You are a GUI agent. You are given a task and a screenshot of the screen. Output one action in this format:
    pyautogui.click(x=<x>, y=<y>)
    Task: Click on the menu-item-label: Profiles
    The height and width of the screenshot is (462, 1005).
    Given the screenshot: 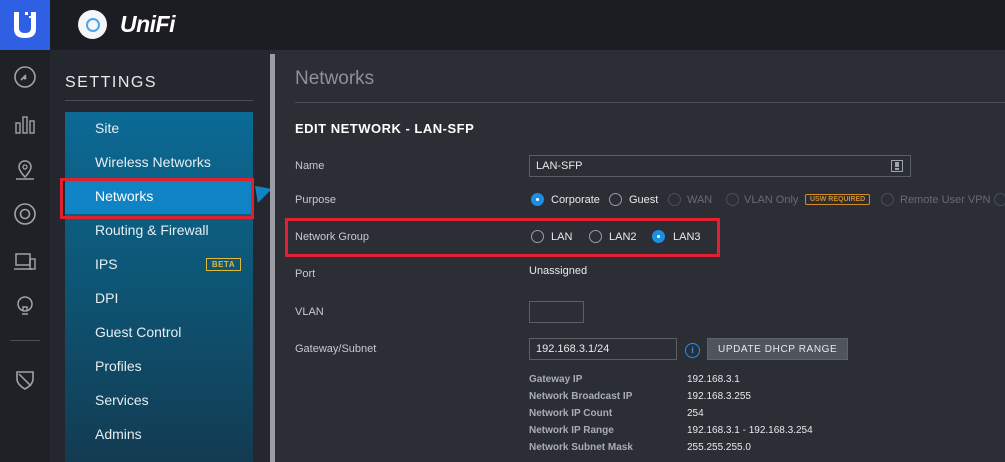 What is the action you would take?
    pyautogui.click(x=118, y=366)
    